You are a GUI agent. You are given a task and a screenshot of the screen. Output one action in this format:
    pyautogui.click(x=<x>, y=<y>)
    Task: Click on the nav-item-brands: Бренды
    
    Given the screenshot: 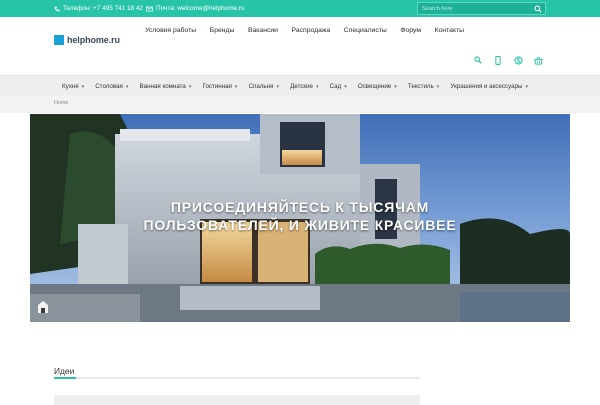 What is the action you would take?
    pyautogui.click(x=222, y=30)
    